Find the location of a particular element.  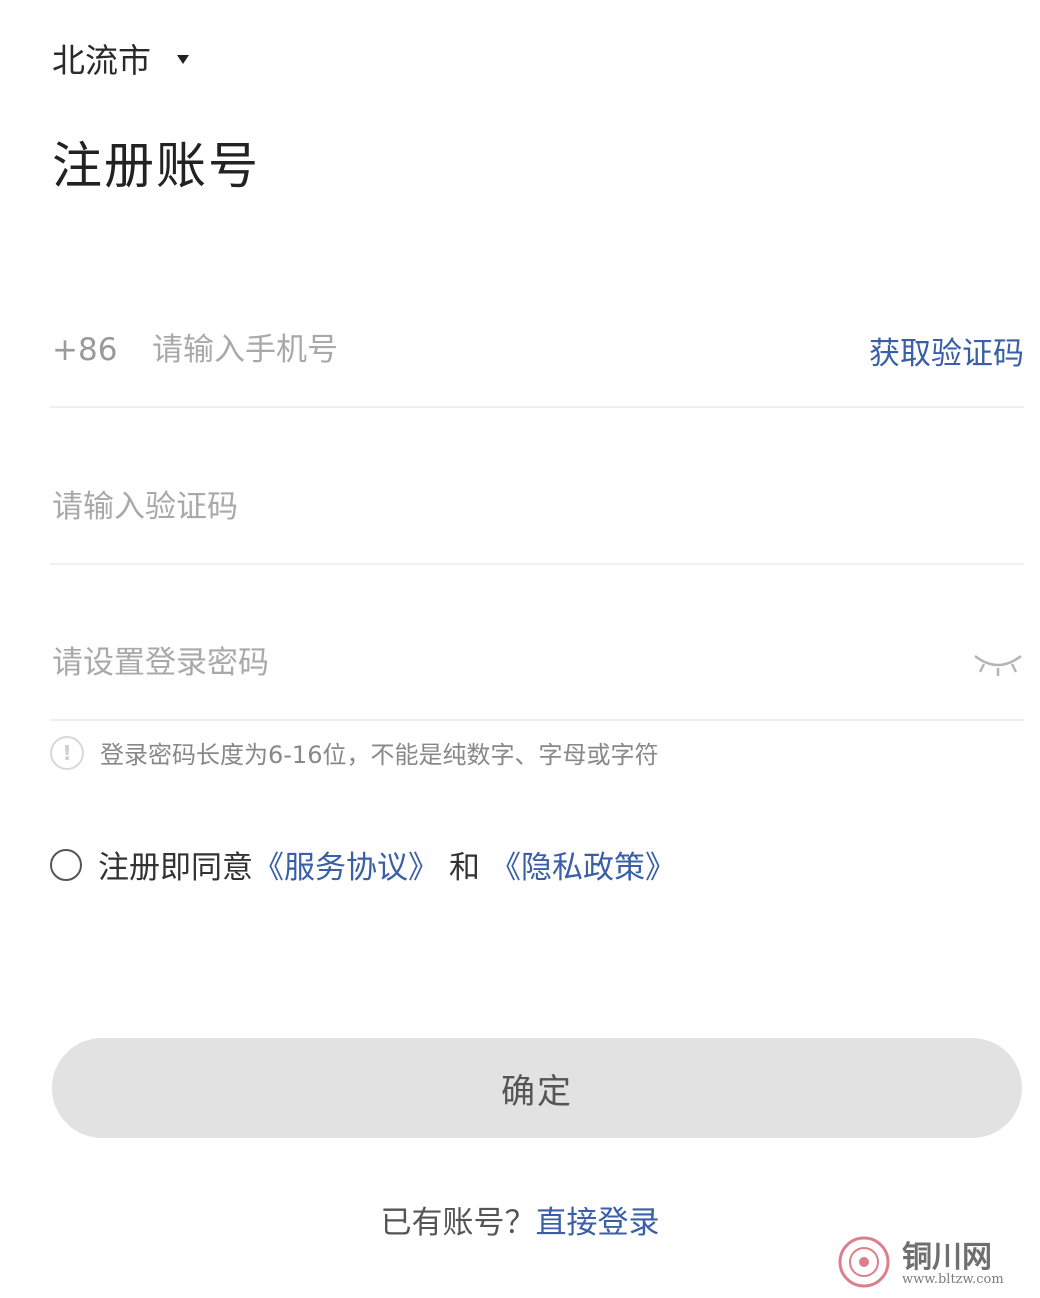

service-agreement-link: 《服务协议》 is located at coordinates (346, 864).